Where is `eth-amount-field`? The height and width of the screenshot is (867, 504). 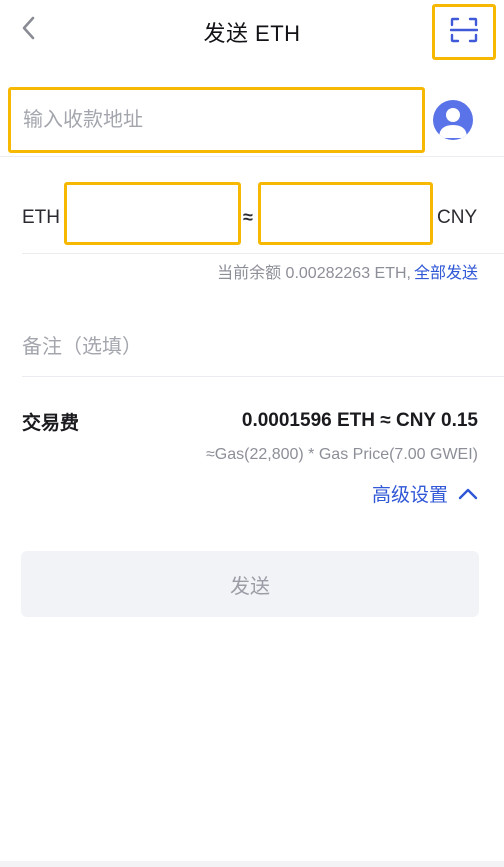
eth-amount-field is located at coordinates (152, 213).